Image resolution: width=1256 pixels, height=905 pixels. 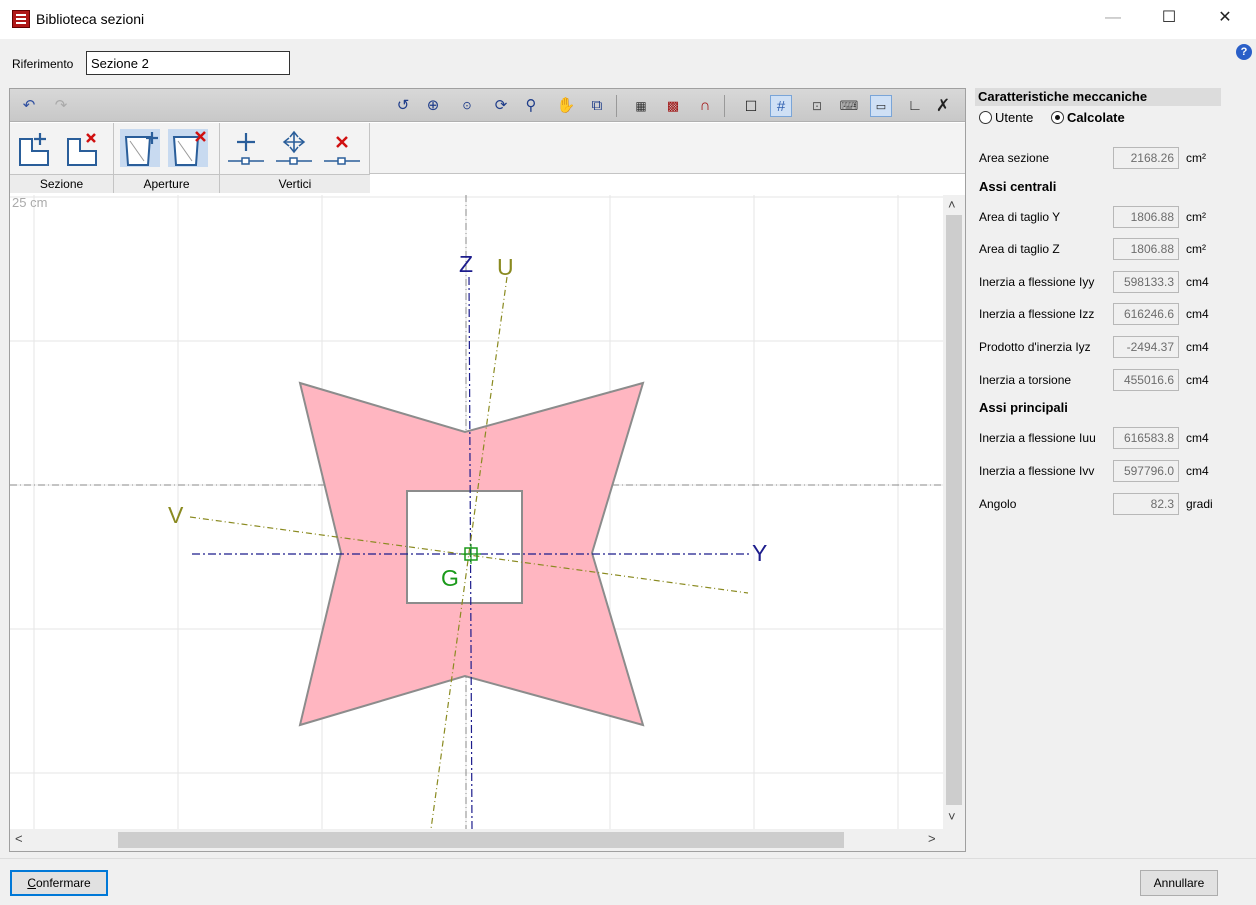 I want to click on zoom-all-icon: ⊕, so click(x=433, y=106).